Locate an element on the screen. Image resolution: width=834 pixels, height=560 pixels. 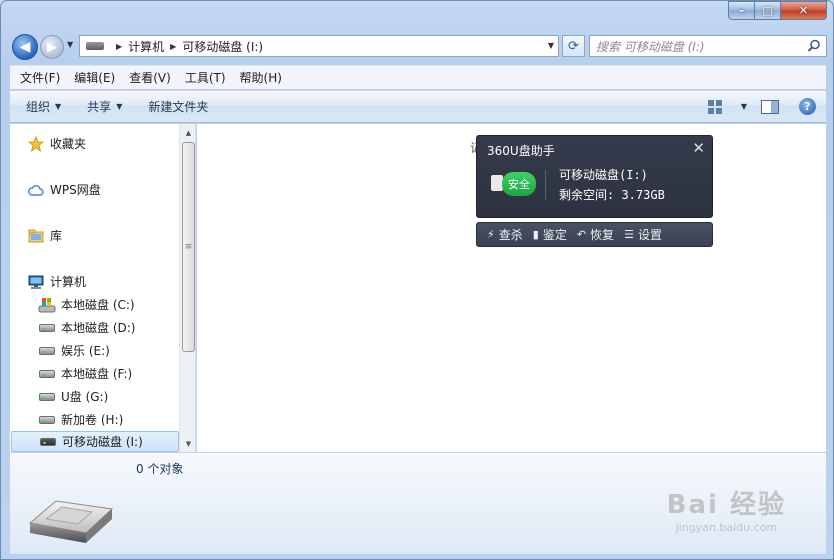
cloud-icon is located at coordinates (36, 190).